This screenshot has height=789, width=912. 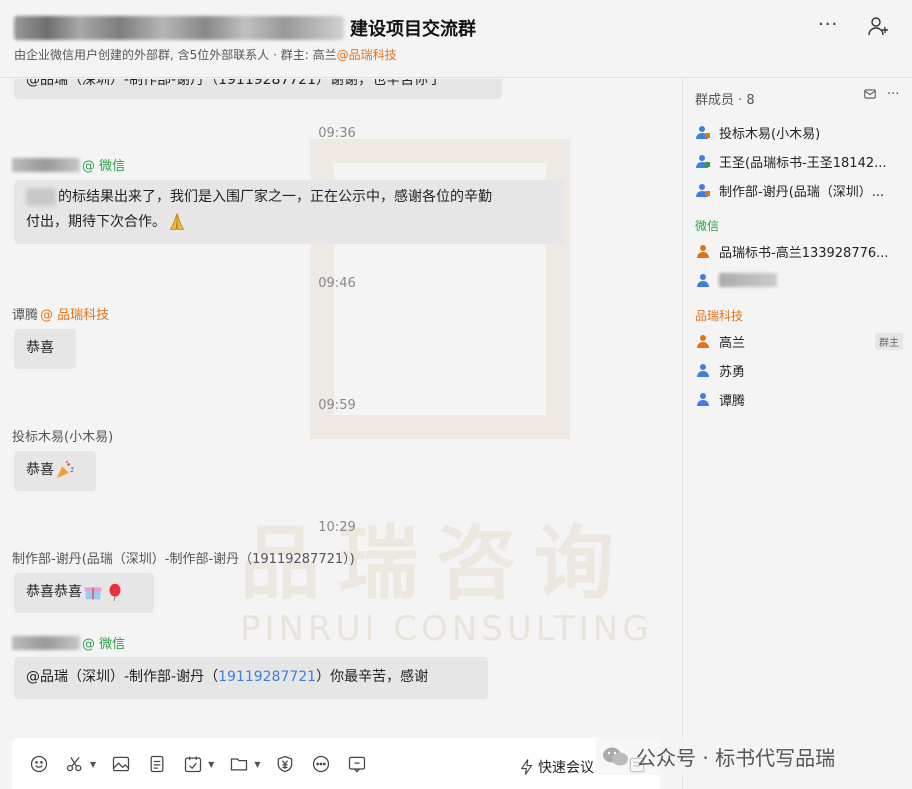 I want to click on more-circle-icon, so click(x=321, y=764).